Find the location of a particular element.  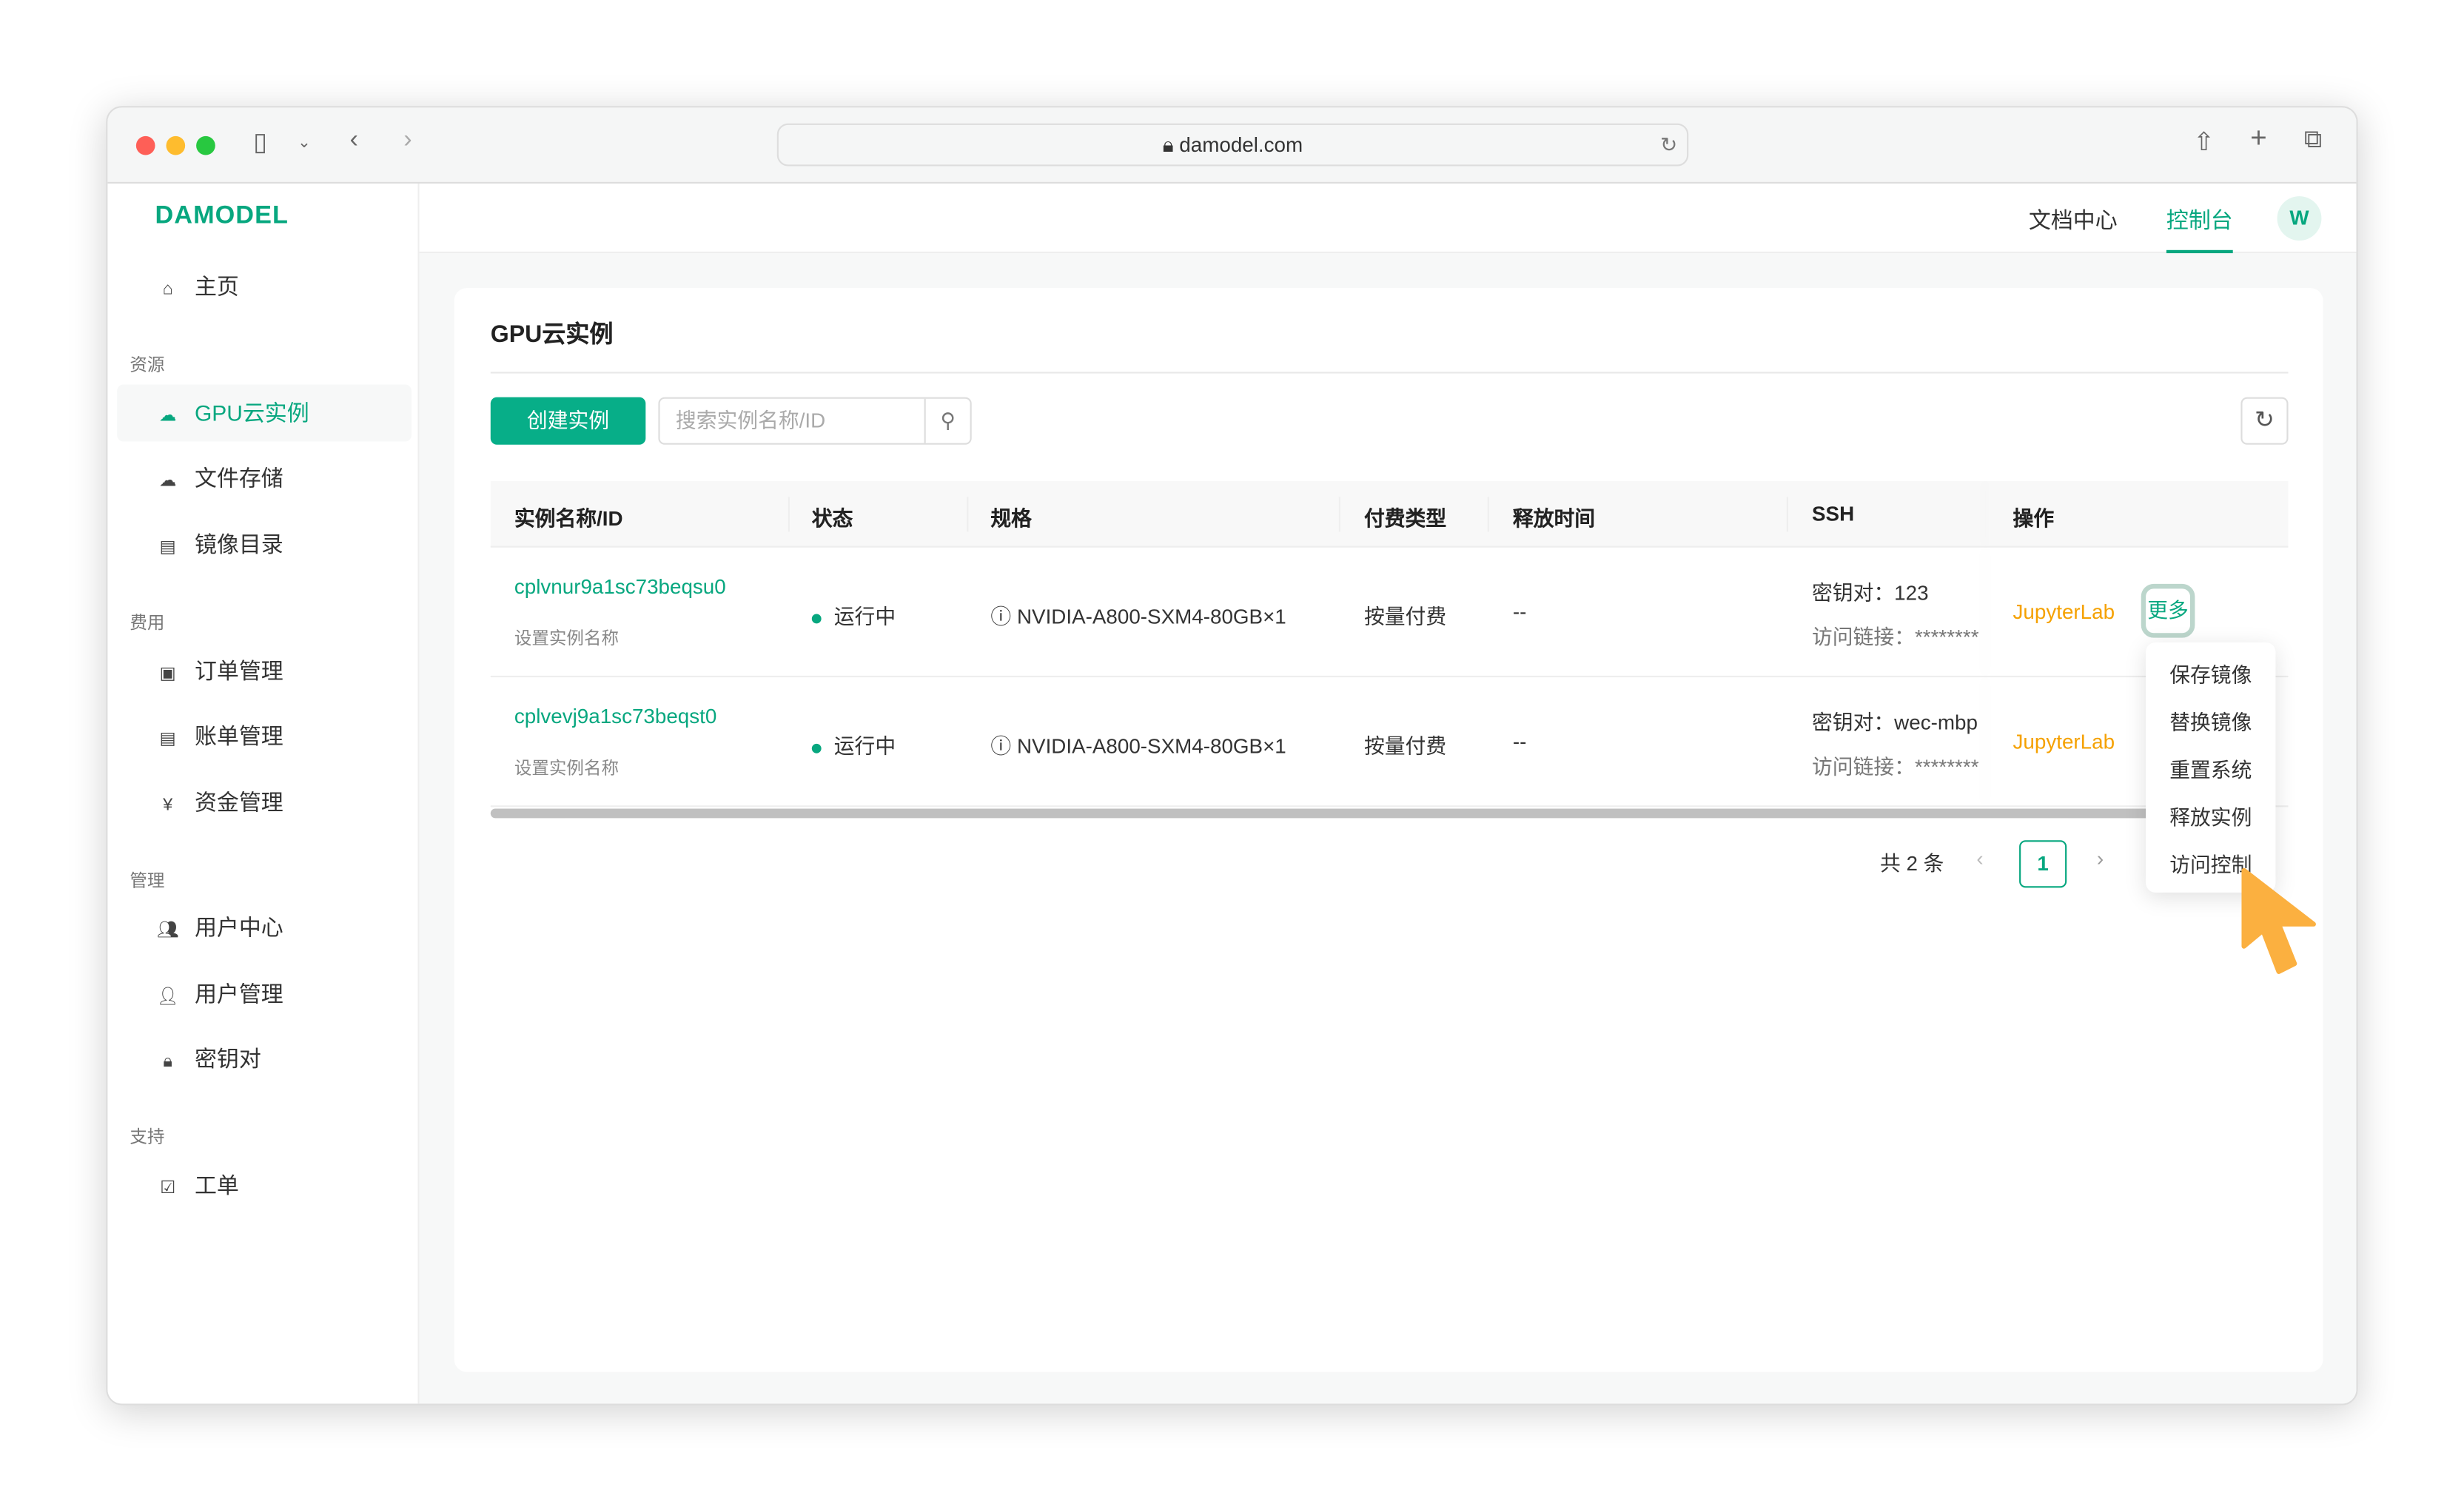

sidebar-item-label: 用户管理 is located at coordinates (238, 994).